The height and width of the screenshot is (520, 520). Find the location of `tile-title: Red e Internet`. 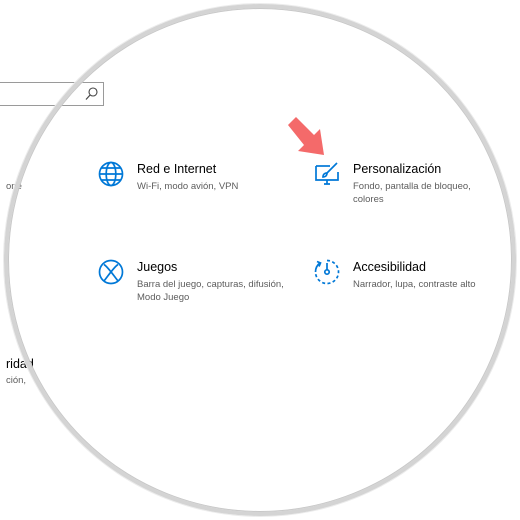

tile-title: Red e Internet is located at coordinates (177, 169).